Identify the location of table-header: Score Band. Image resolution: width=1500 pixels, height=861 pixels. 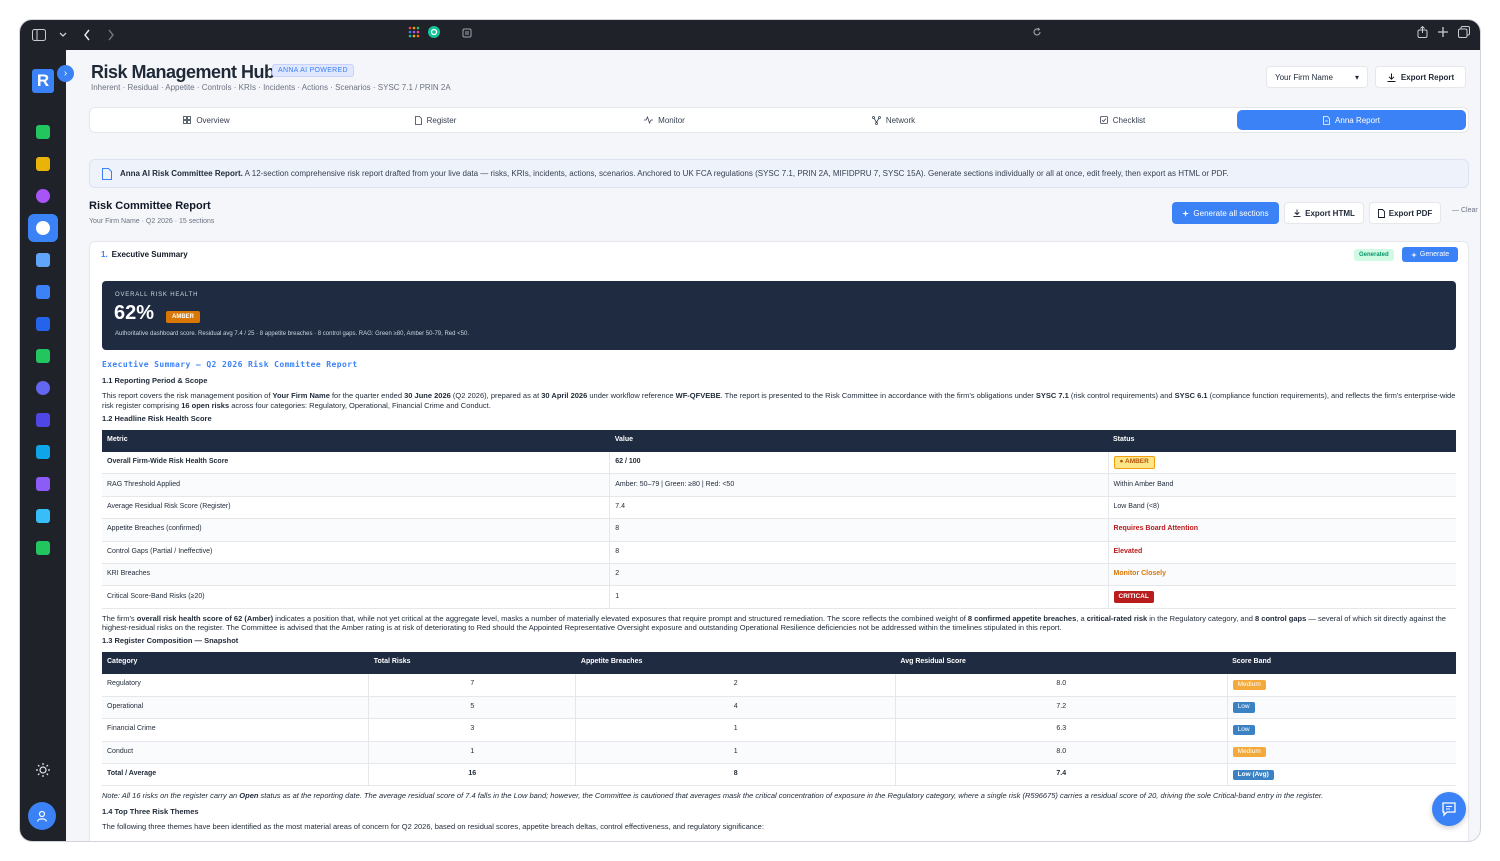
(1341, 662).